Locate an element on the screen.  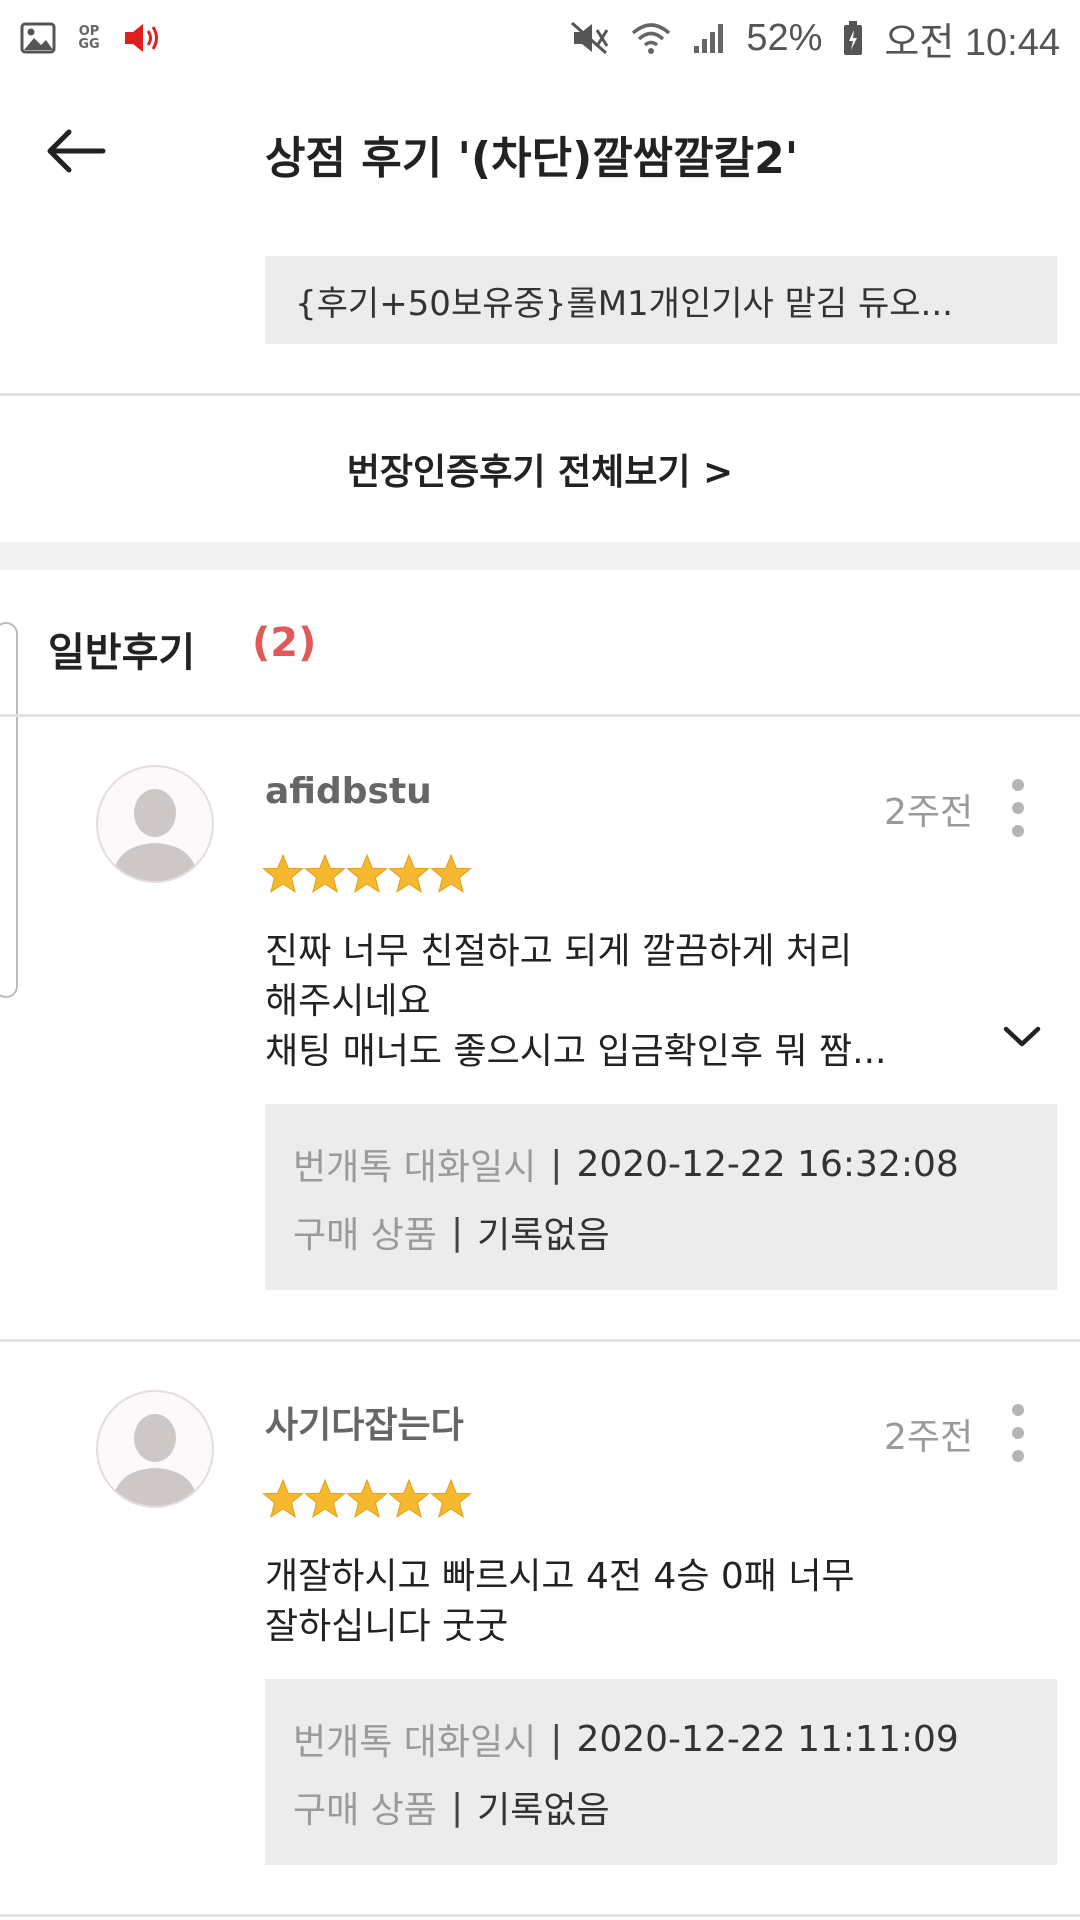
app-bar: 상점 후기 '(차단)깔쌈깔칼2' is located at coordinates (540, 146).